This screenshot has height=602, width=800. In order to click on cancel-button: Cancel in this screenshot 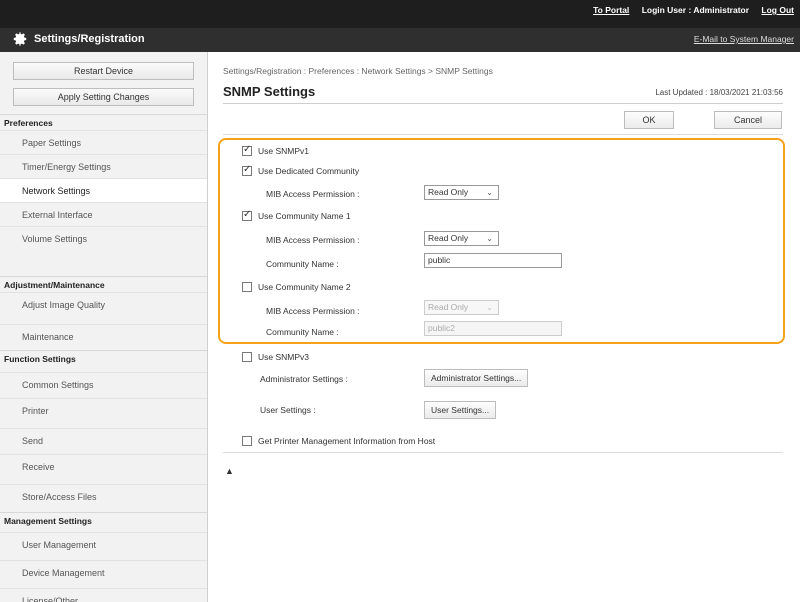, I will do `click(748, 120)`.